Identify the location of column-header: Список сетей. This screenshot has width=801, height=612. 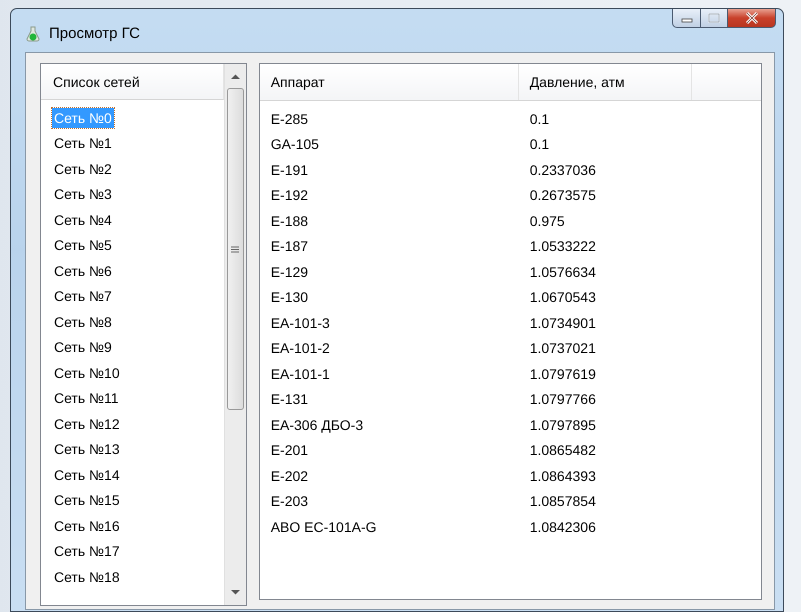
(132, 82).